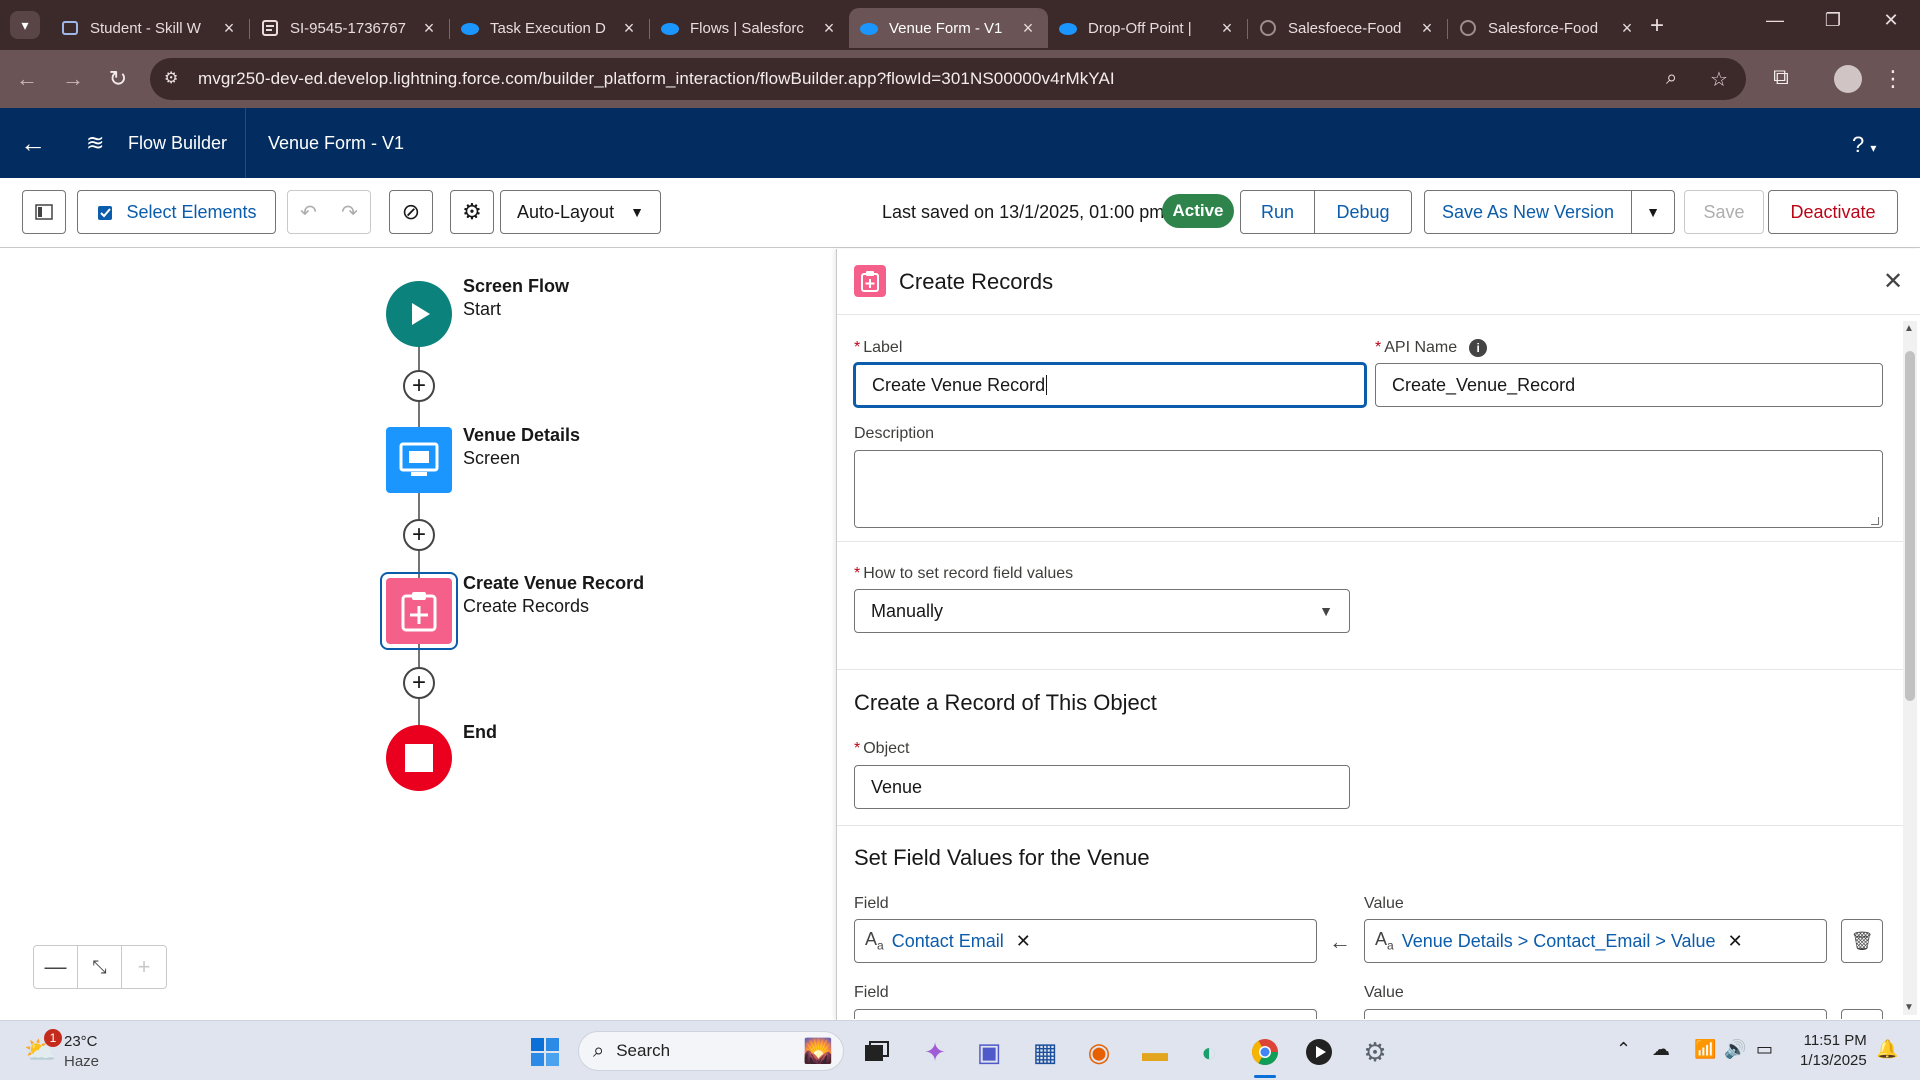  What do you see at coordinates (549, 28) in the screenshot?
I see `browser-tab: Task Execution D ×` at bounding box center [549, 28].